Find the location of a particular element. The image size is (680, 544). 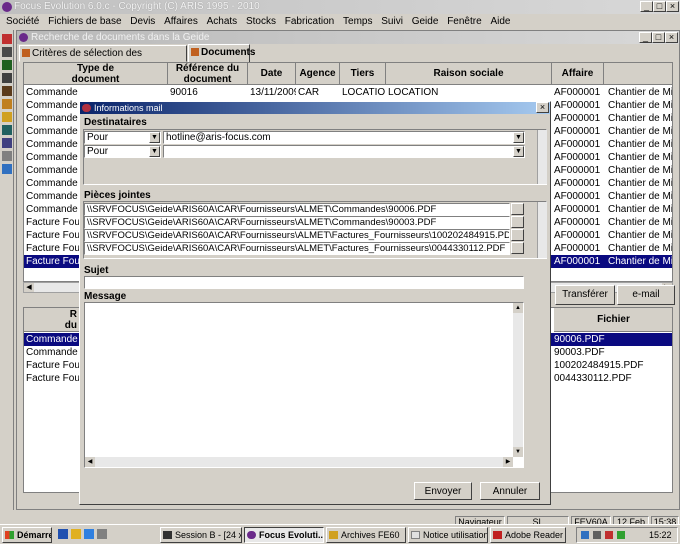

tray-clock: 15:22 is located at coordinates (660, 535).